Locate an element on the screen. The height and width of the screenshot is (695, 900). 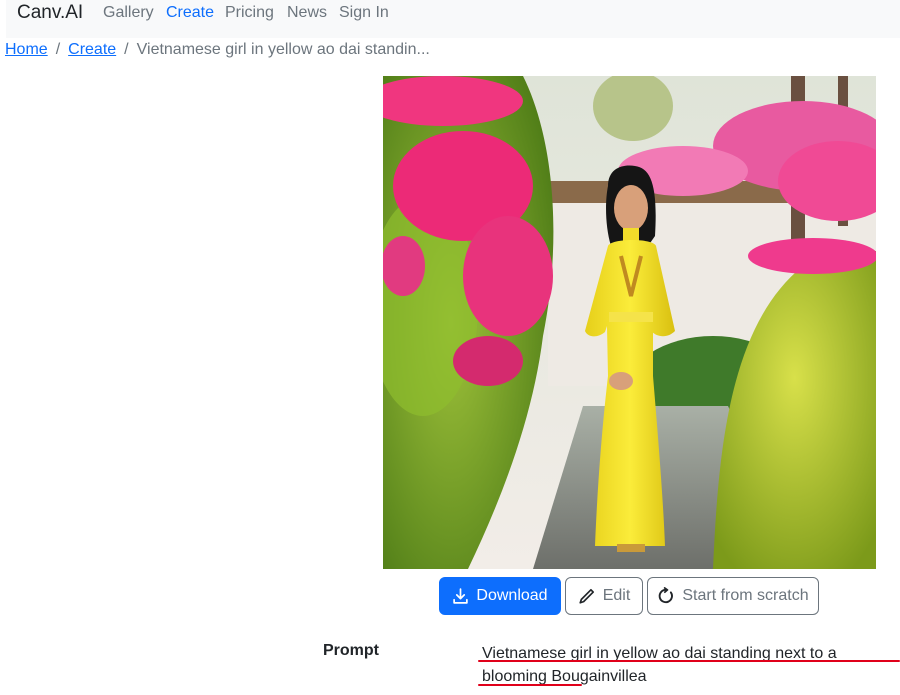
download-icon is located at coordinates (460, 596).